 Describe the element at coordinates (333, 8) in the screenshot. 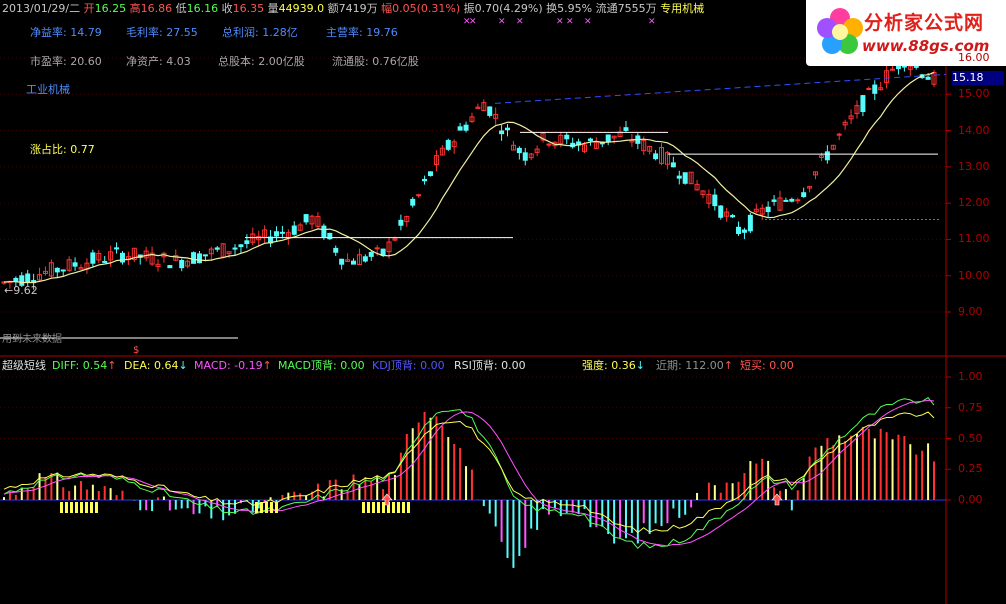

I see `amount-label: 额` at that location.